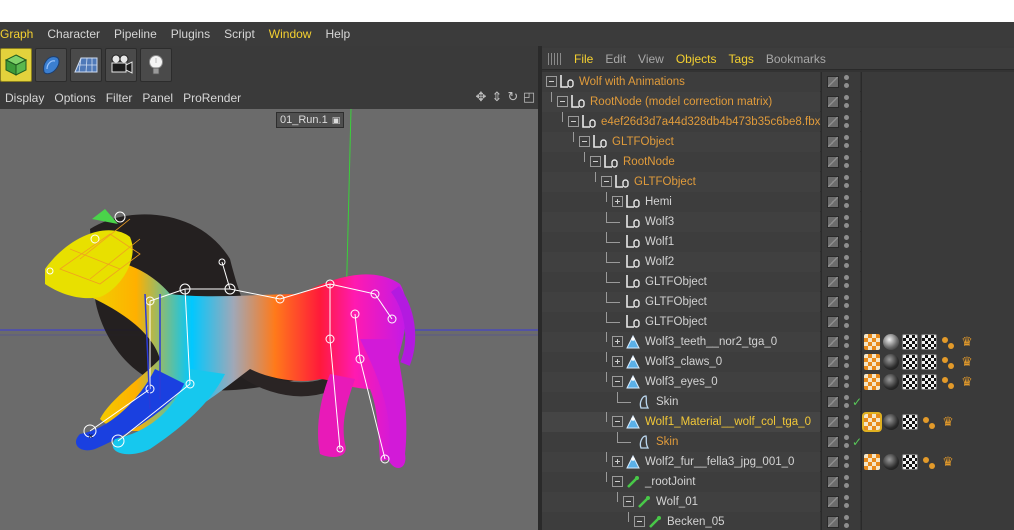 Image resolution: width=1014 pixels, height=530 pixels. I want to click on object-name-cell: Skin, so click(681, 402).